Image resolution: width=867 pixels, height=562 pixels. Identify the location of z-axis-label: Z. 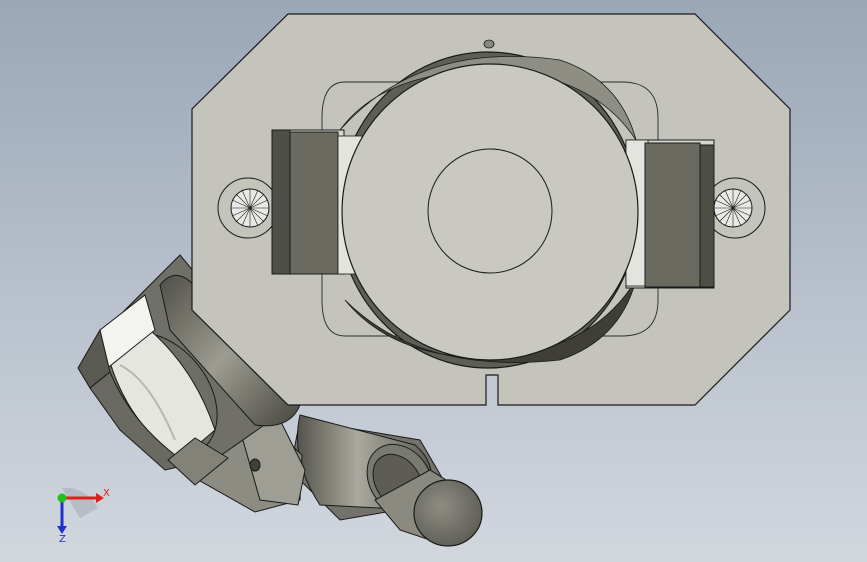
(62, 539).